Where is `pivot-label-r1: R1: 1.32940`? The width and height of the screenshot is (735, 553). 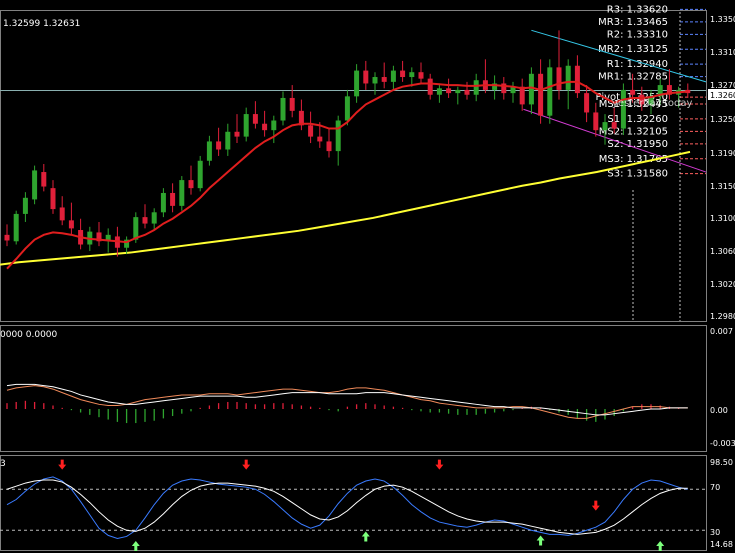 pivot-label-r1: R1: 1.32940 is located at coordinates (637, 64).